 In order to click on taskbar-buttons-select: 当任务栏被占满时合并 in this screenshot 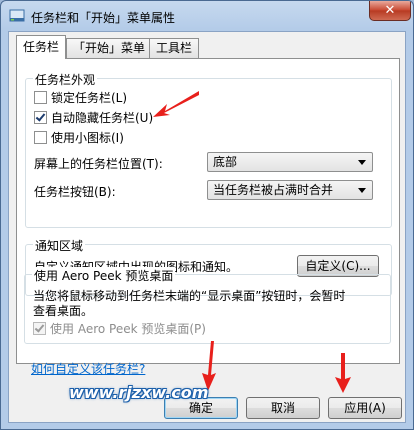, I will do `click(290, 190)`.